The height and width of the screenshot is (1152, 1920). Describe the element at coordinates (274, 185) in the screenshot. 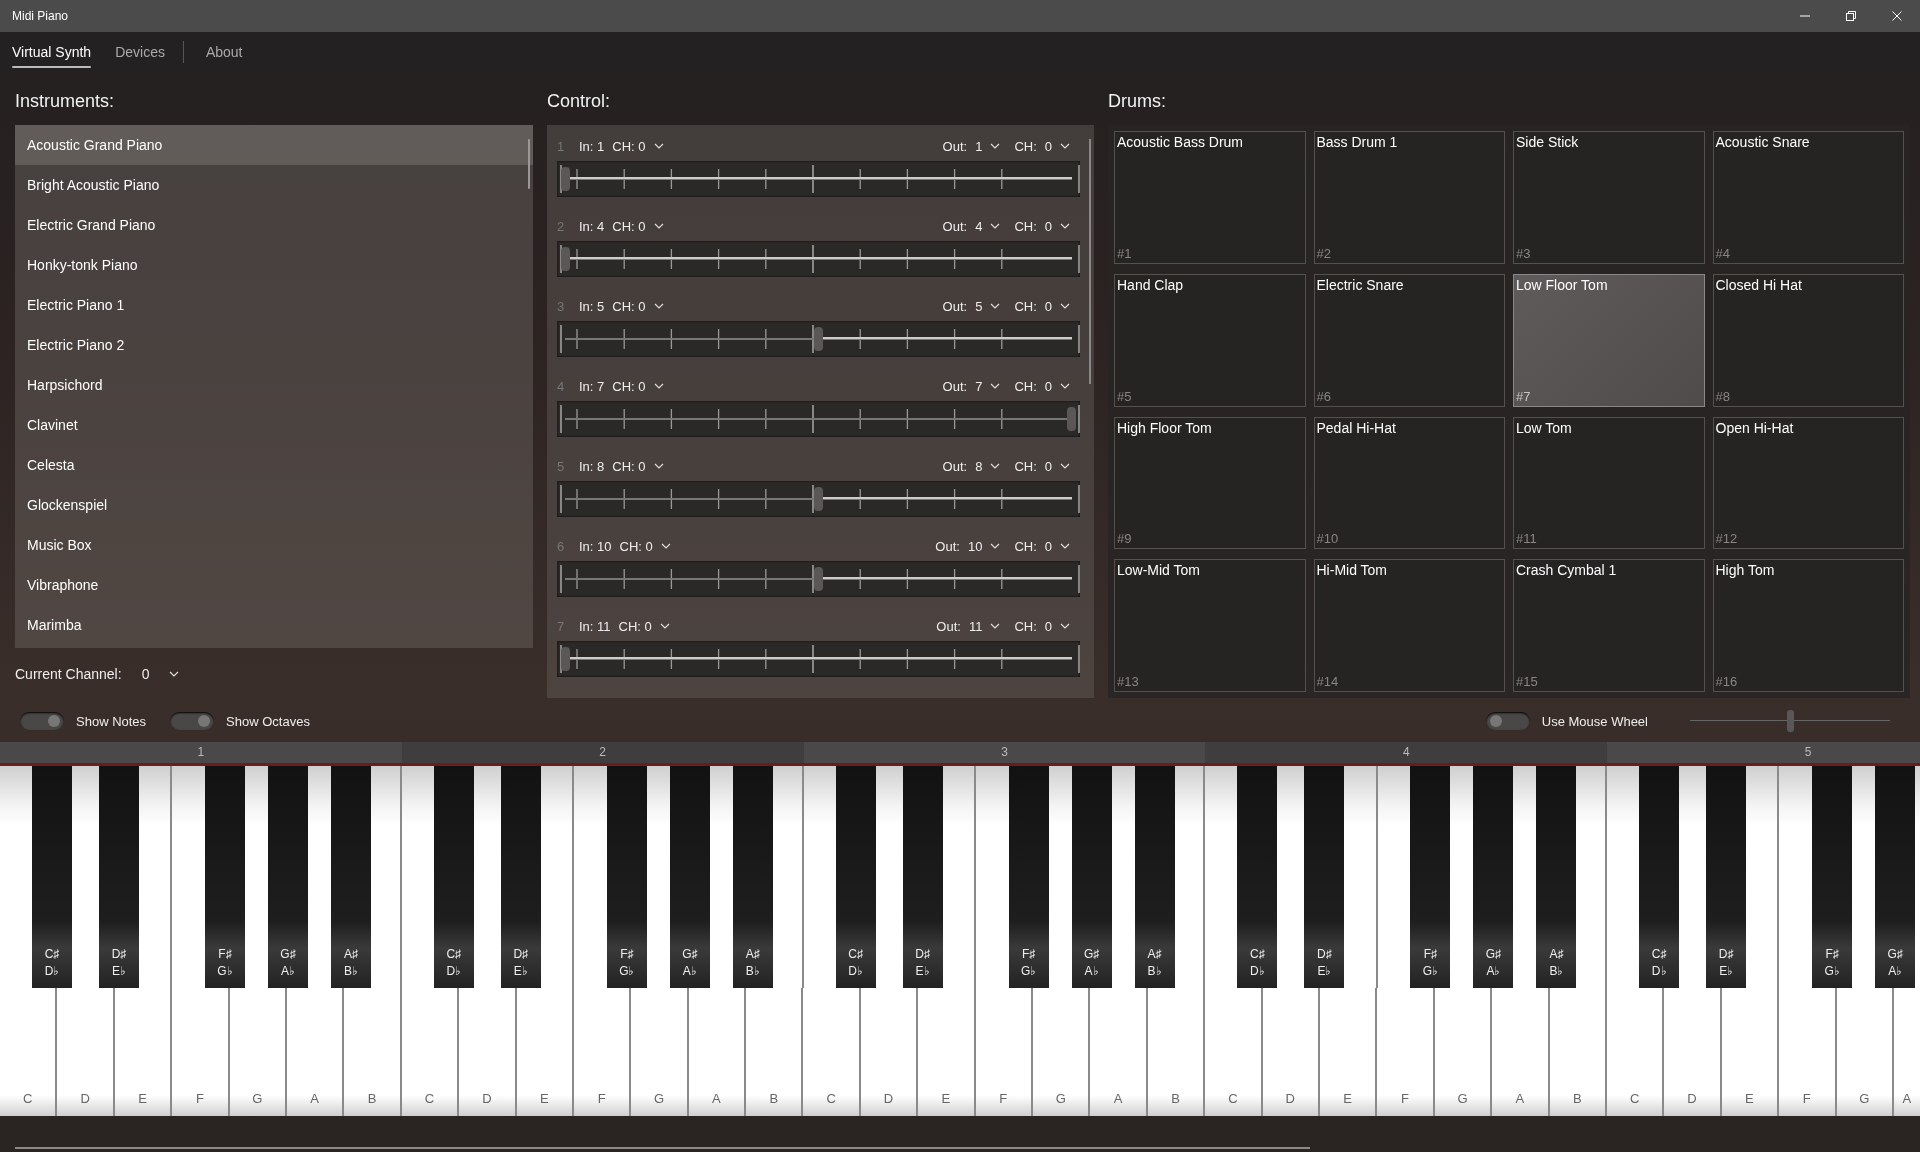

I see `list-item: Bright Acoustic Piano` at that location.